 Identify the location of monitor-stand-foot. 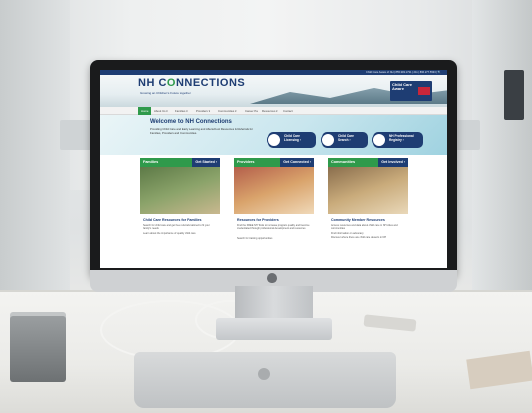
(274, 329).